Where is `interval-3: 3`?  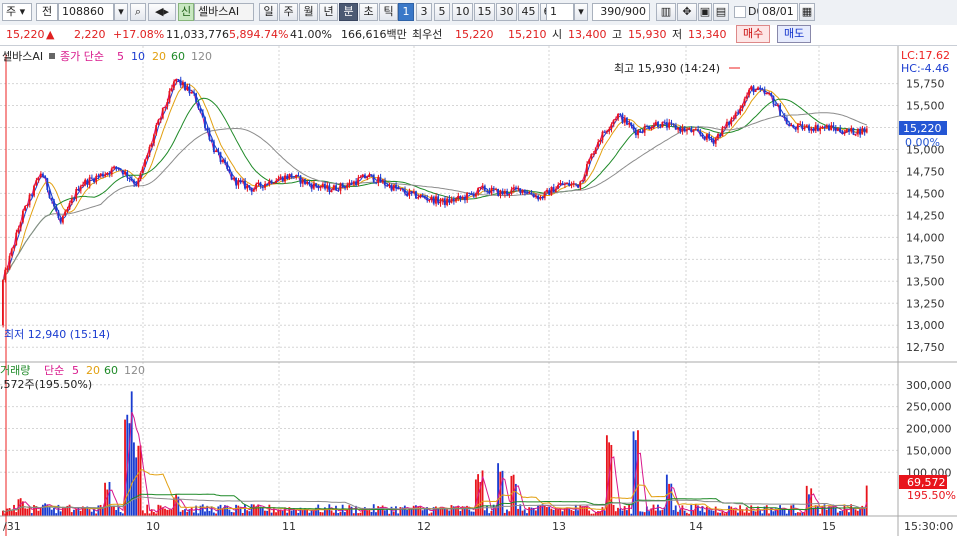 interval-3: 3 is located at coordinates (424, 12).